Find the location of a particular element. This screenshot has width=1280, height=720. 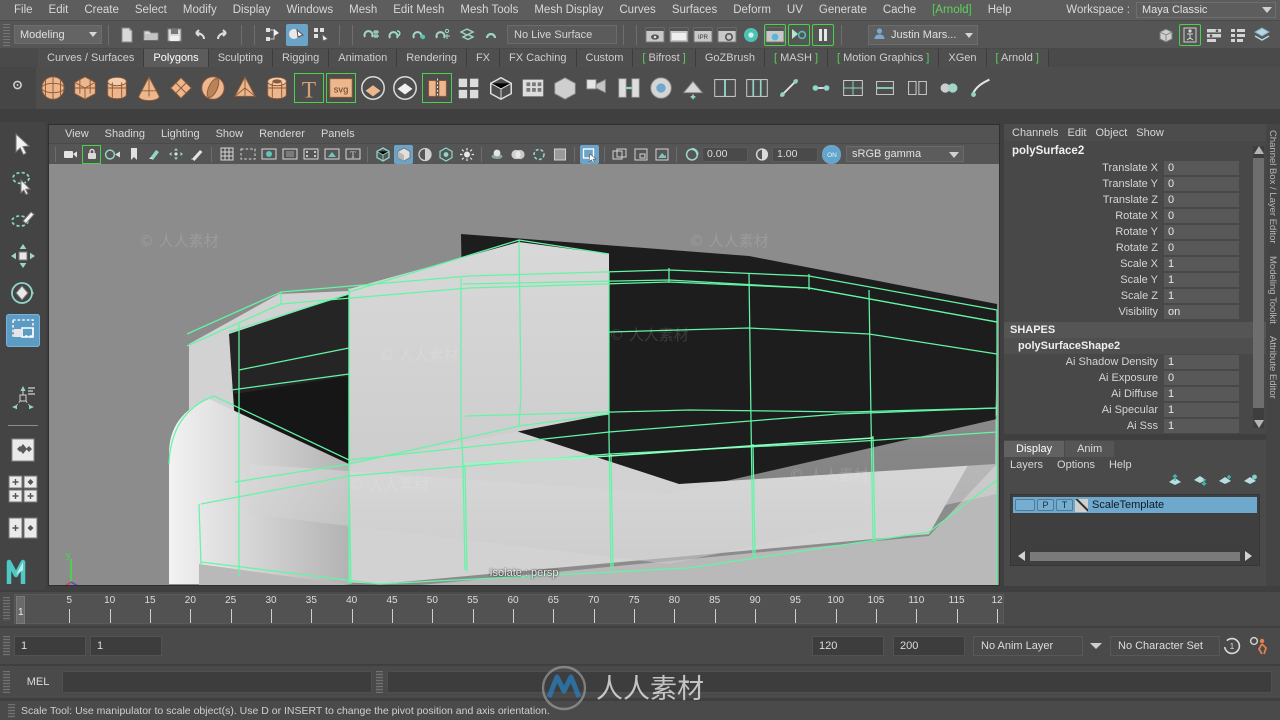

channel-value-field: 1 is located at coordinates (1201, 426).